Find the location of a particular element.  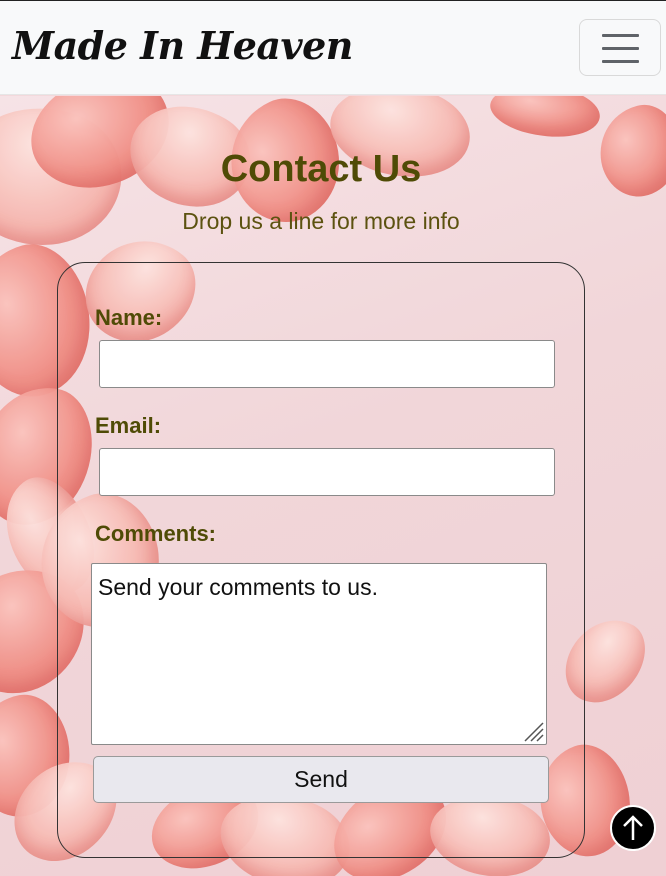

comments-text: Send your comments to us. is located at coordinates (238, 587).